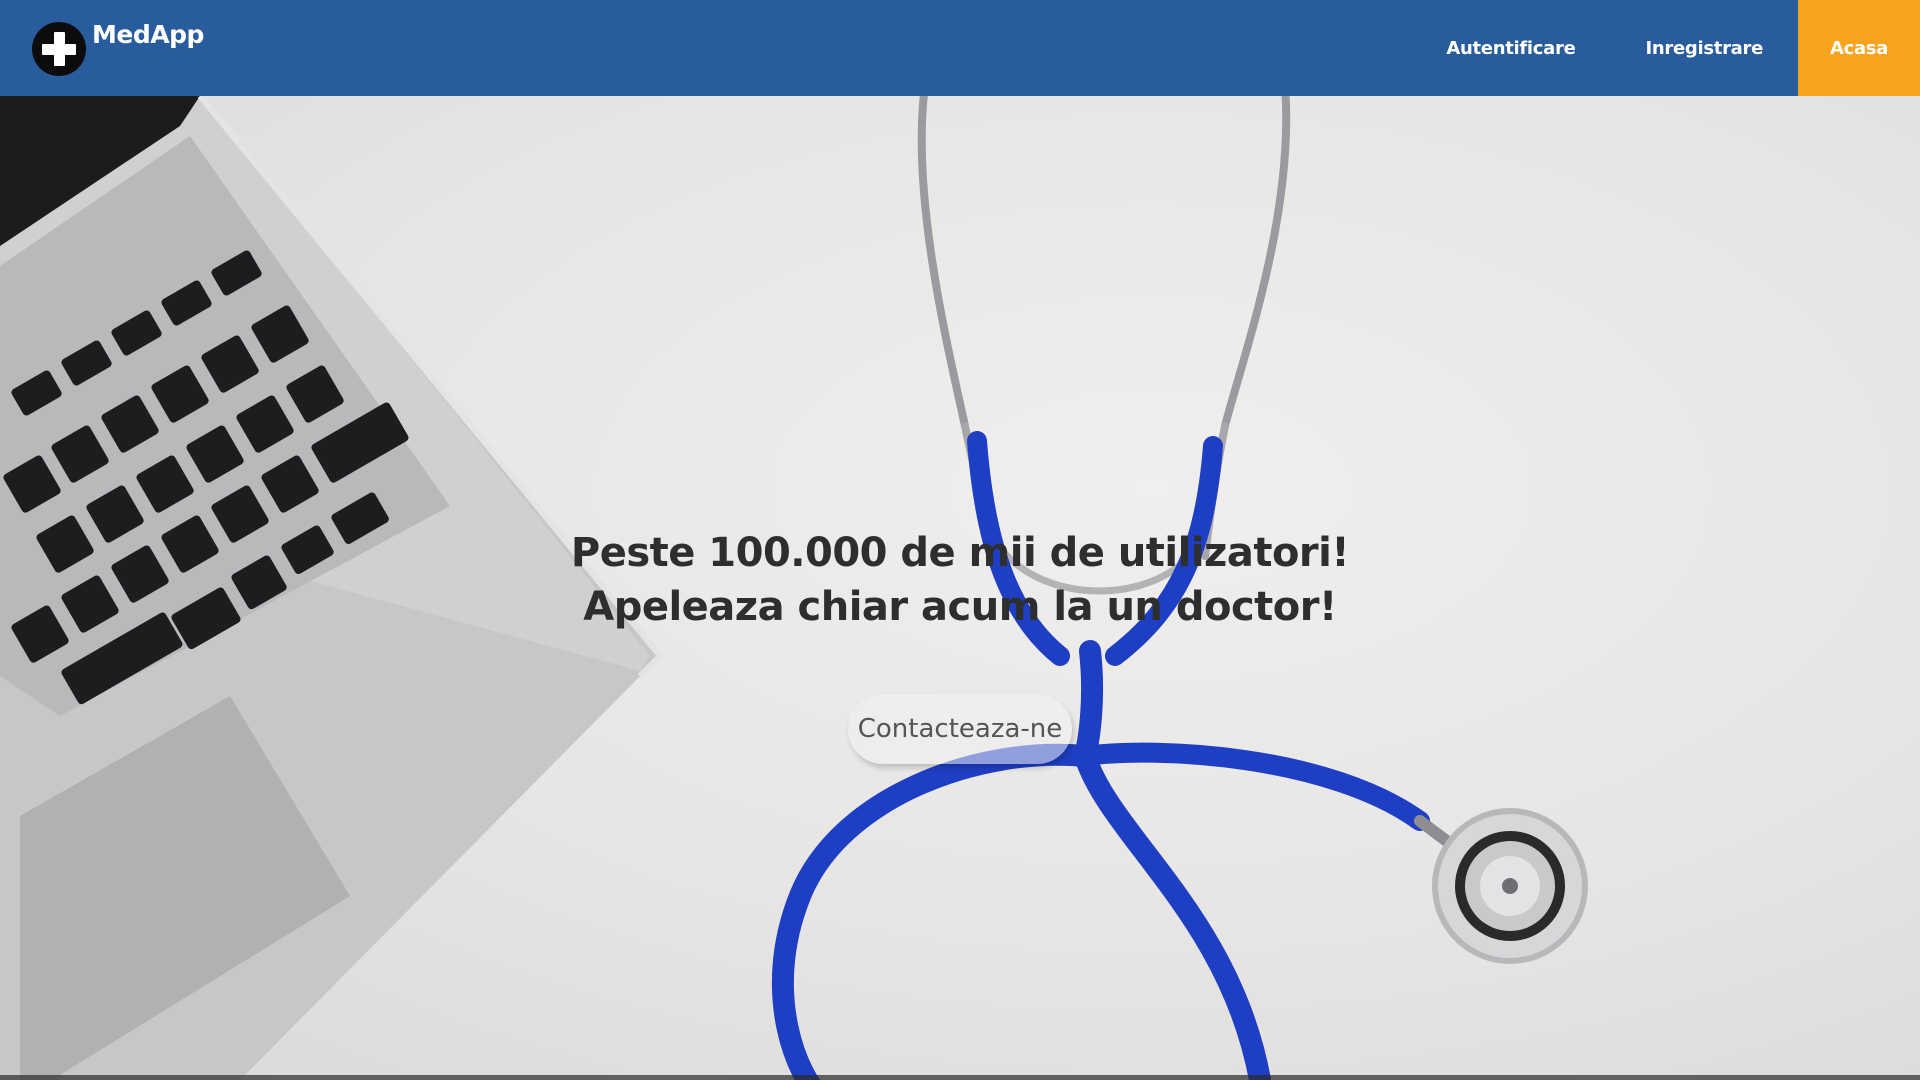  I want to click on nav-links: Autentificare Inregistrare Acasa, so click(1665, 48).